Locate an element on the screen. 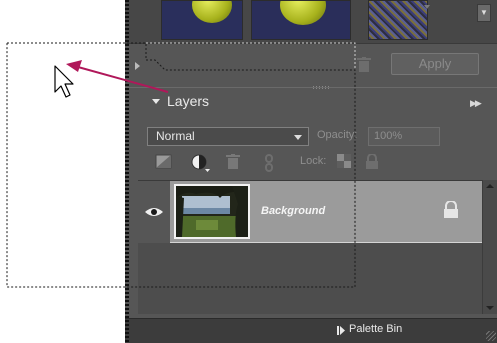  lock-icon is located at coordinates (451, 209).